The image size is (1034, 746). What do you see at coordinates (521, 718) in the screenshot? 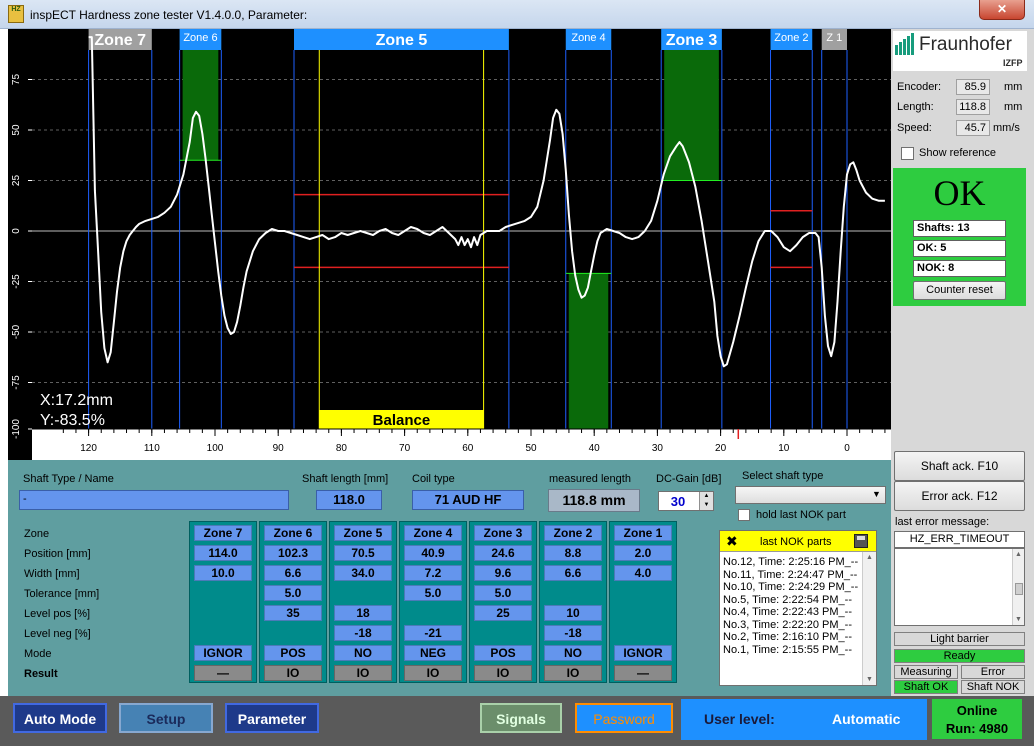
I see `signals-button: Signals` at bounding box center [521, 718].